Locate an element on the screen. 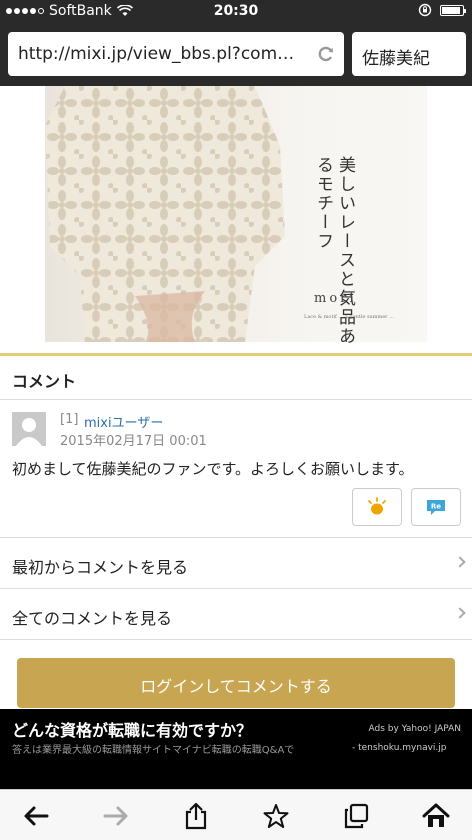 This screenshot has height=840, width=472. login-to-comment-button: ログインしてコメントする is located at coordinates (236, 683).